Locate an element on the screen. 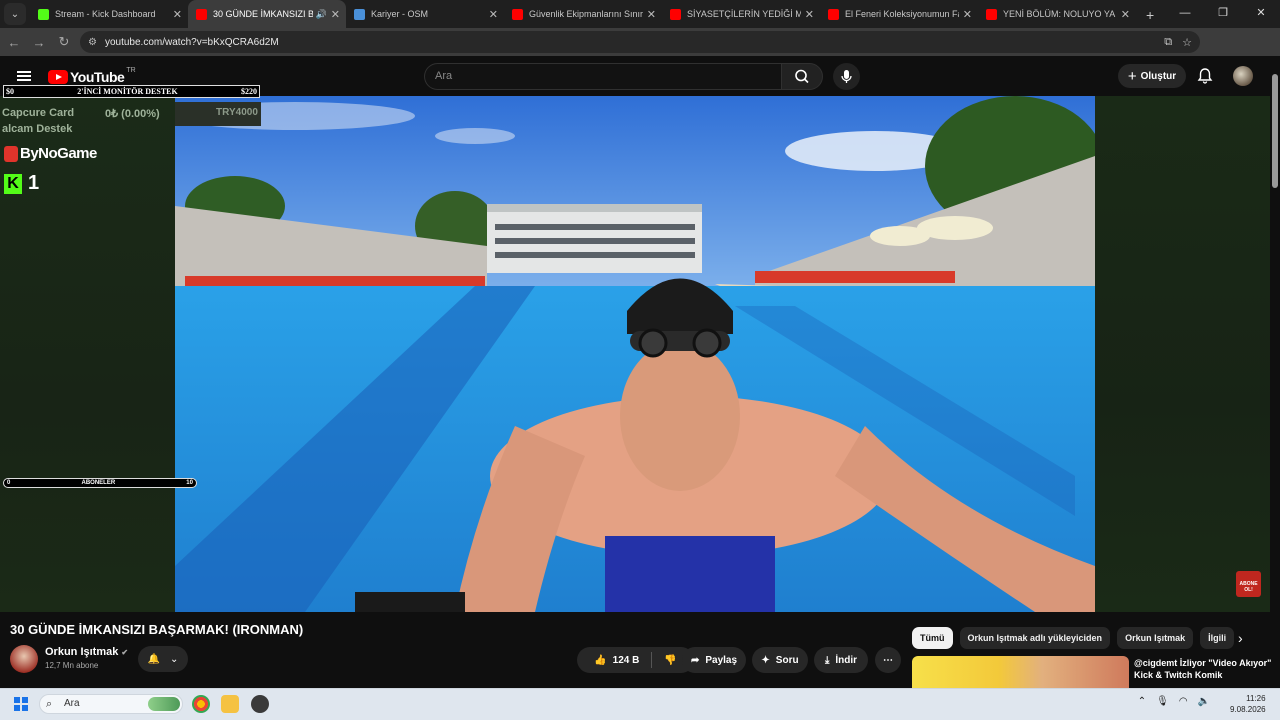 Image resolution: width=1280 pixels, height=720 pixels. search-icon: ⌕ is located at coordinates (49, 704).